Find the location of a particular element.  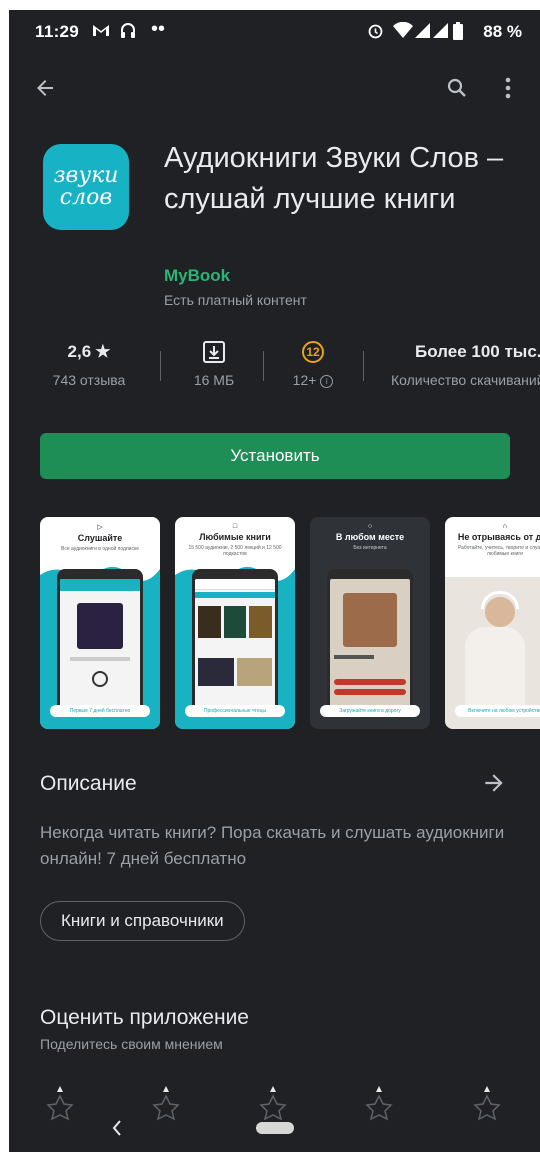

description-more-button is located at coordinates (494, 785).